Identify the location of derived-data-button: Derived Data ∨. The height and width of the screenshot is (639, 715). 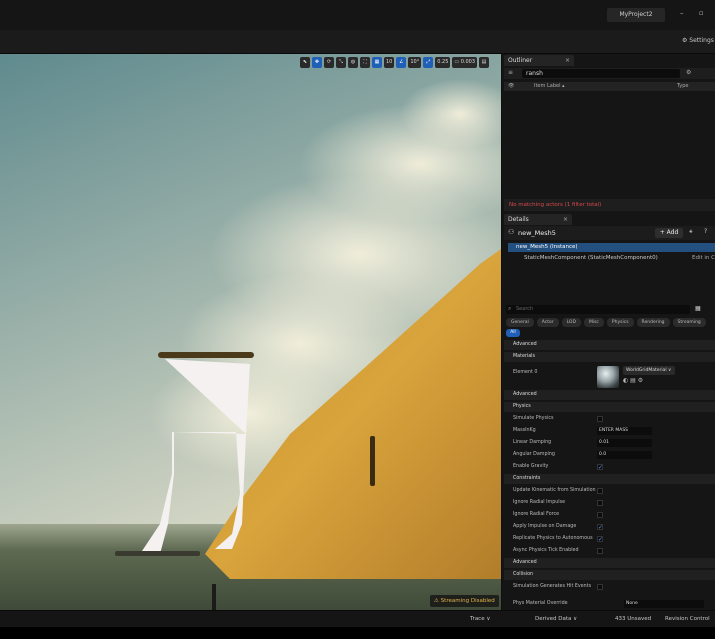
(556, 619).